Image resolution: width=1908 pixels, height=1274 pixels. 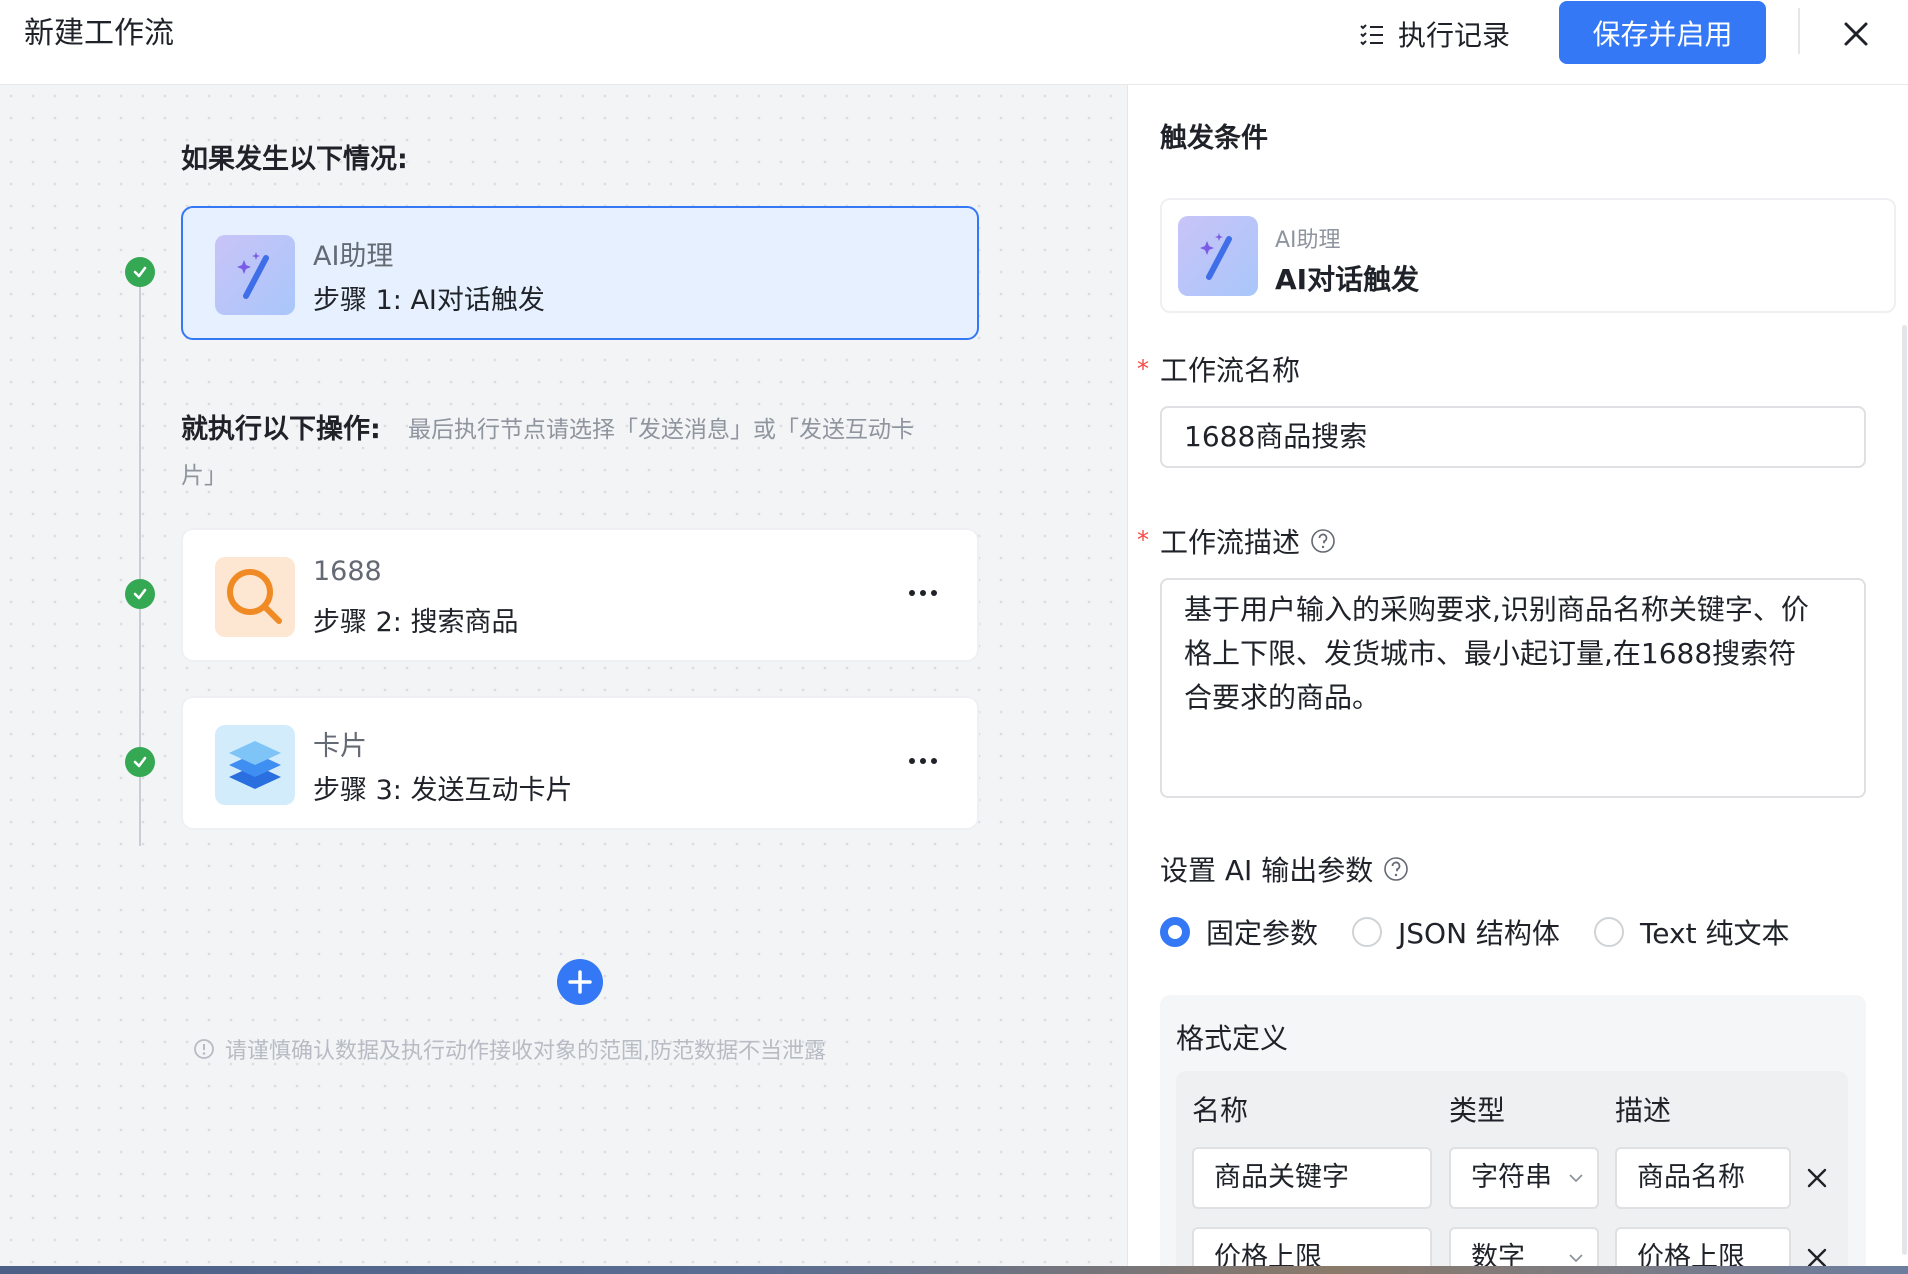 I want to click on search-icon, so click(x=255, y=597).